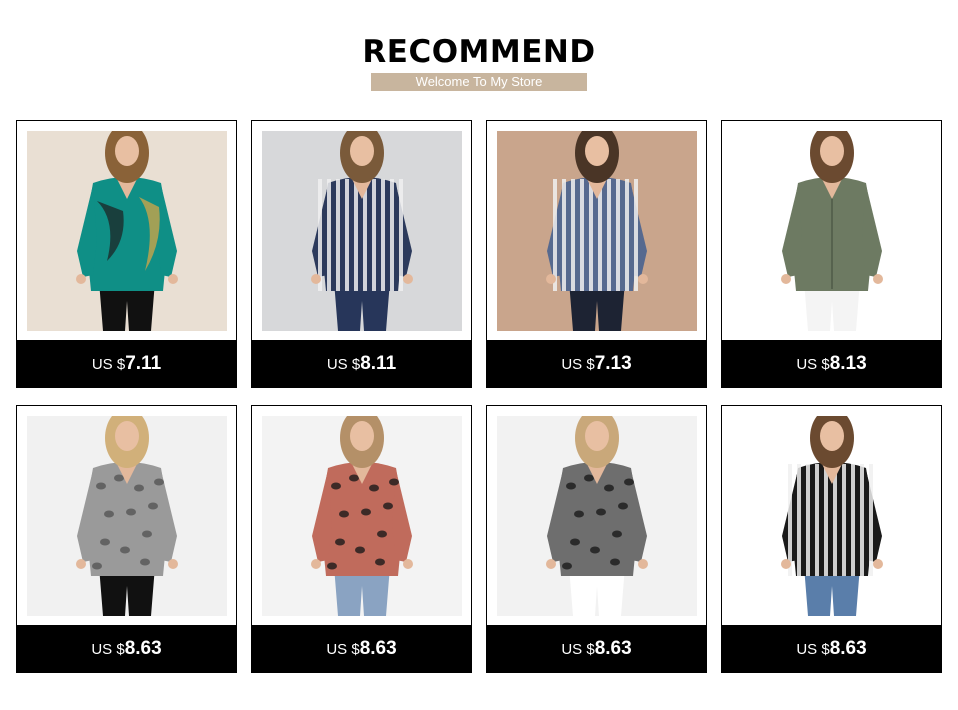 The image size is (958, 710). I want to click on product-card-7: US $8.63, so click(596, 539).